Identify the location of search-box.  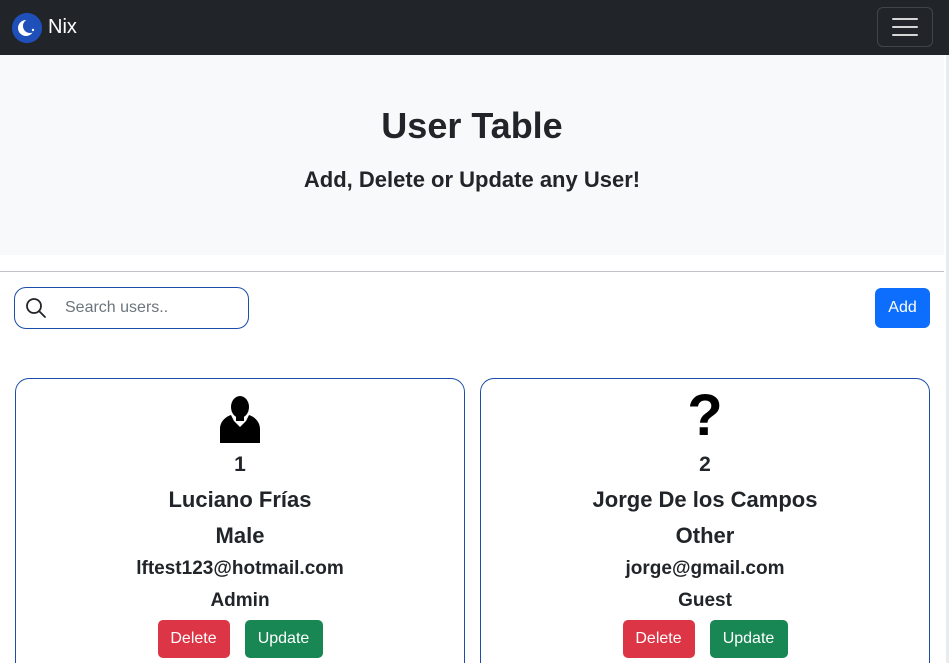
(131, 308).